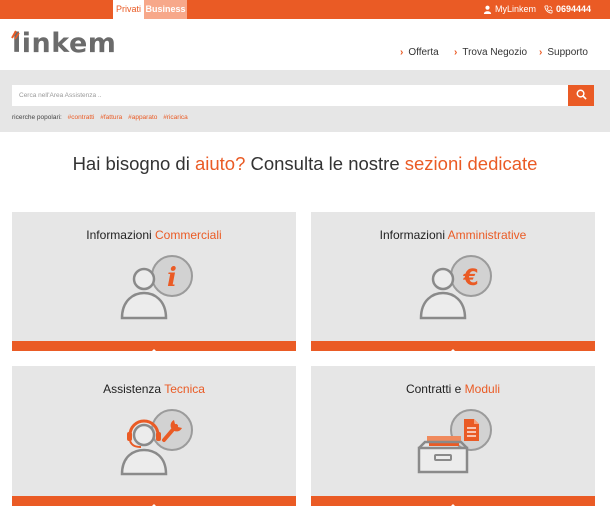  Describe the element at coordinates (305, 9) in the screenshot. I see `top-bar: Privati Business MyLinkem 0694444` at that location.